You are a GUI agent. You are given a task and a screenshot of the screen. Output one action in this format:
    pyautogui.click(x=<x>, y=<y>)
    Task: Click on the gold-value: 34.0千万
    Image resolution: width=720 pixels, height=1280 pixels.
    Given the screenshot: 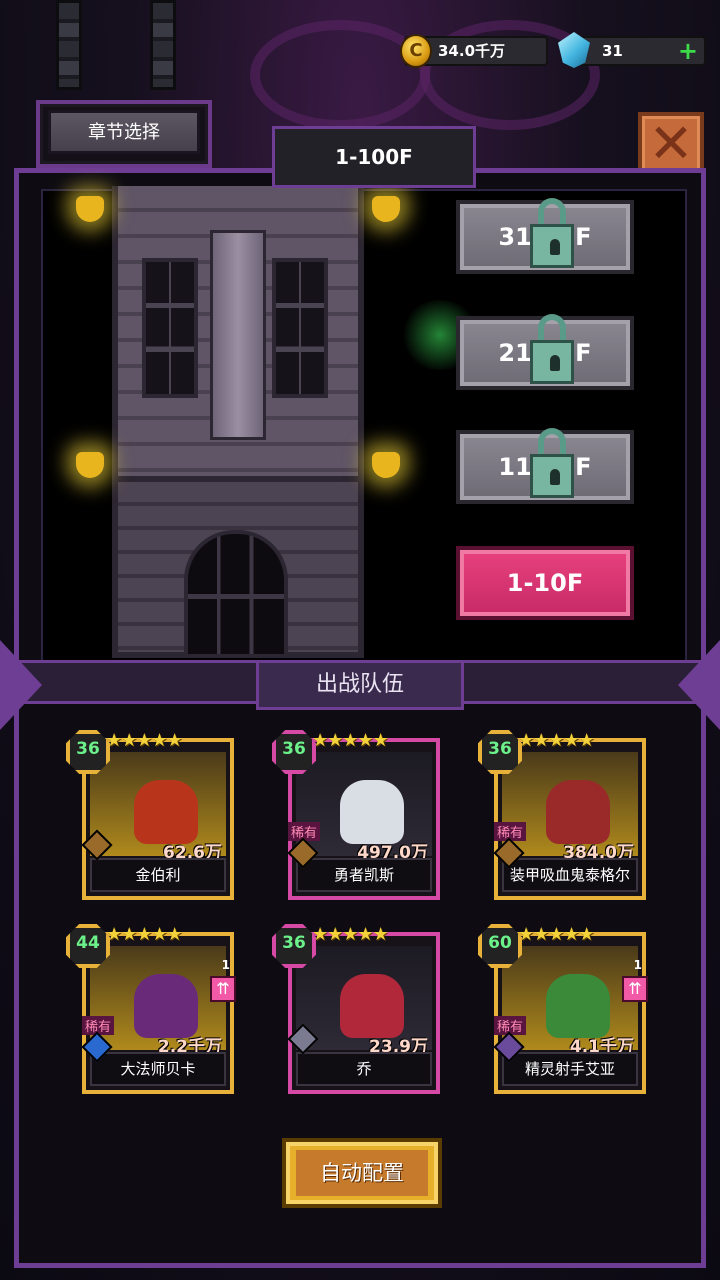 What is the action you would take?
    pyautogui.click(x=472, y=51)
    